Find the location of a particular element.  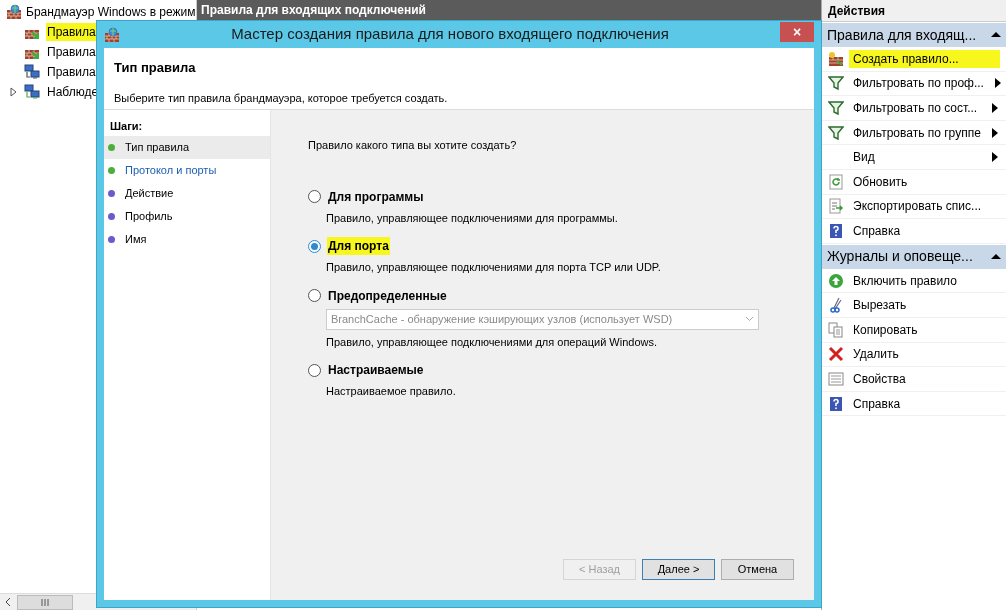

close-button: × is located at coordinates (797, 31).